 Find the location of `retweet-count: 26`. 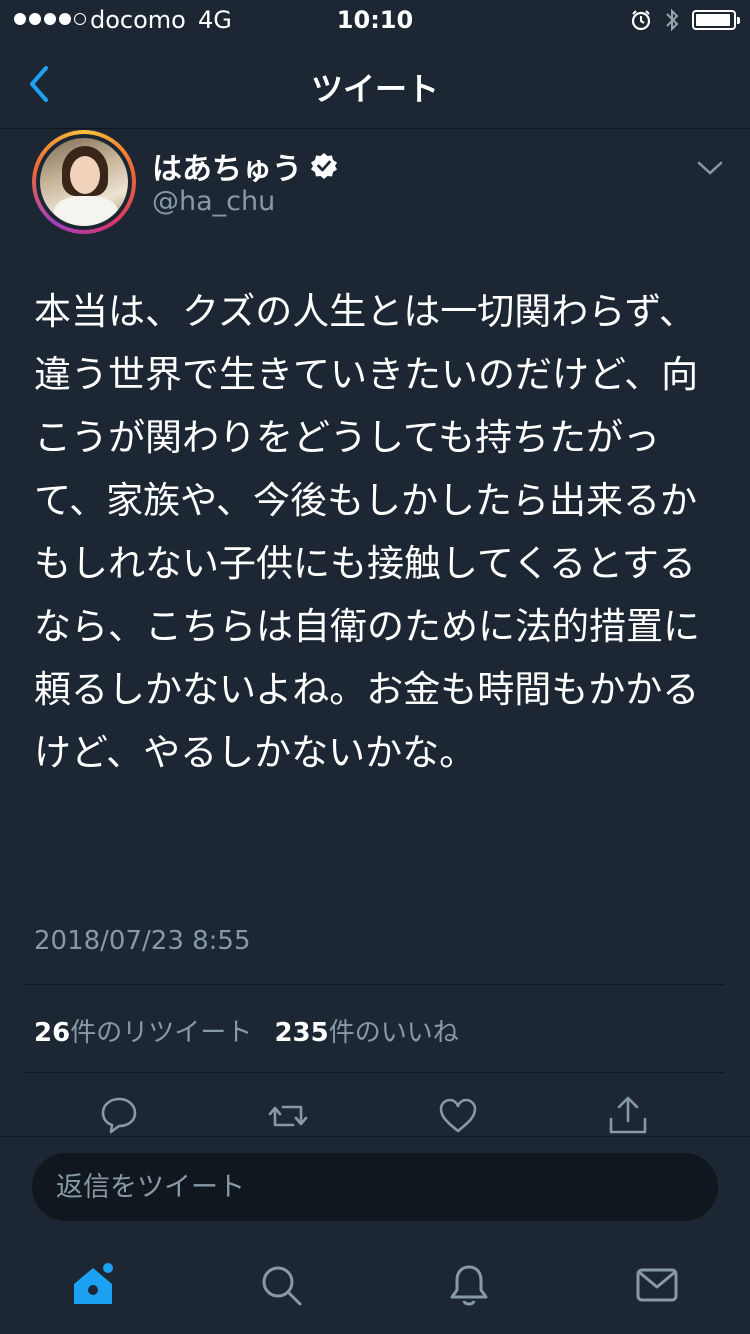

retweet-count: 26 is located at coordinates (52, 1033).